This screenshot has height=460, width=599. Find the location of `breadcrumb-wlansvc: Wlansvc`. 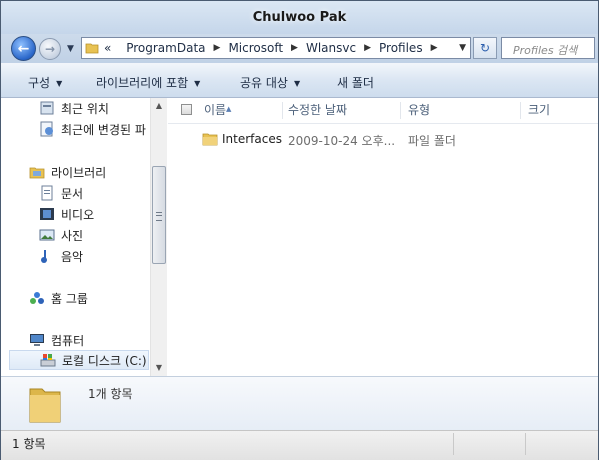

breadcrumb-wlansvc: Wlansvc is located at coordinates (331, 48).